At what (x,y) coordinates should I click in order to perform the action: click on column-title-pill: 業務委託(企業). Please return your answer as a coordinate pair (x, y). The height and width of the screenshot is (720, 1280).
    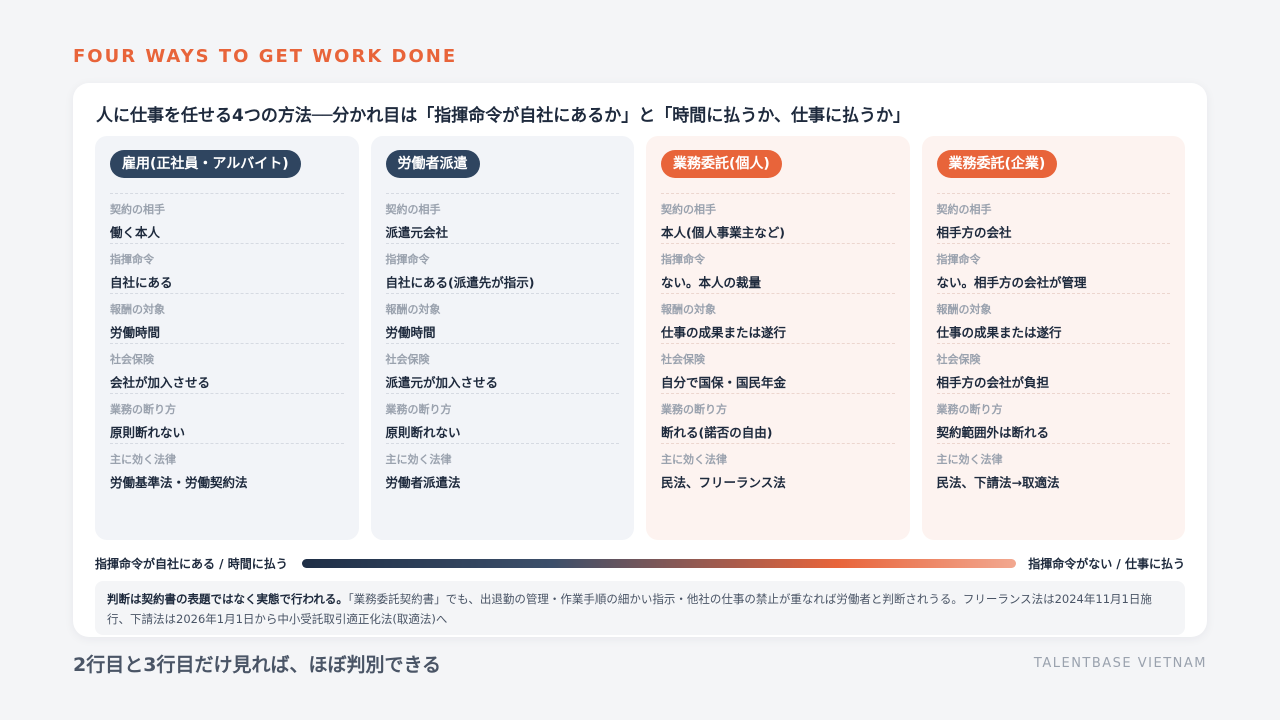
    Looking at the image, I should click on (997, 164).